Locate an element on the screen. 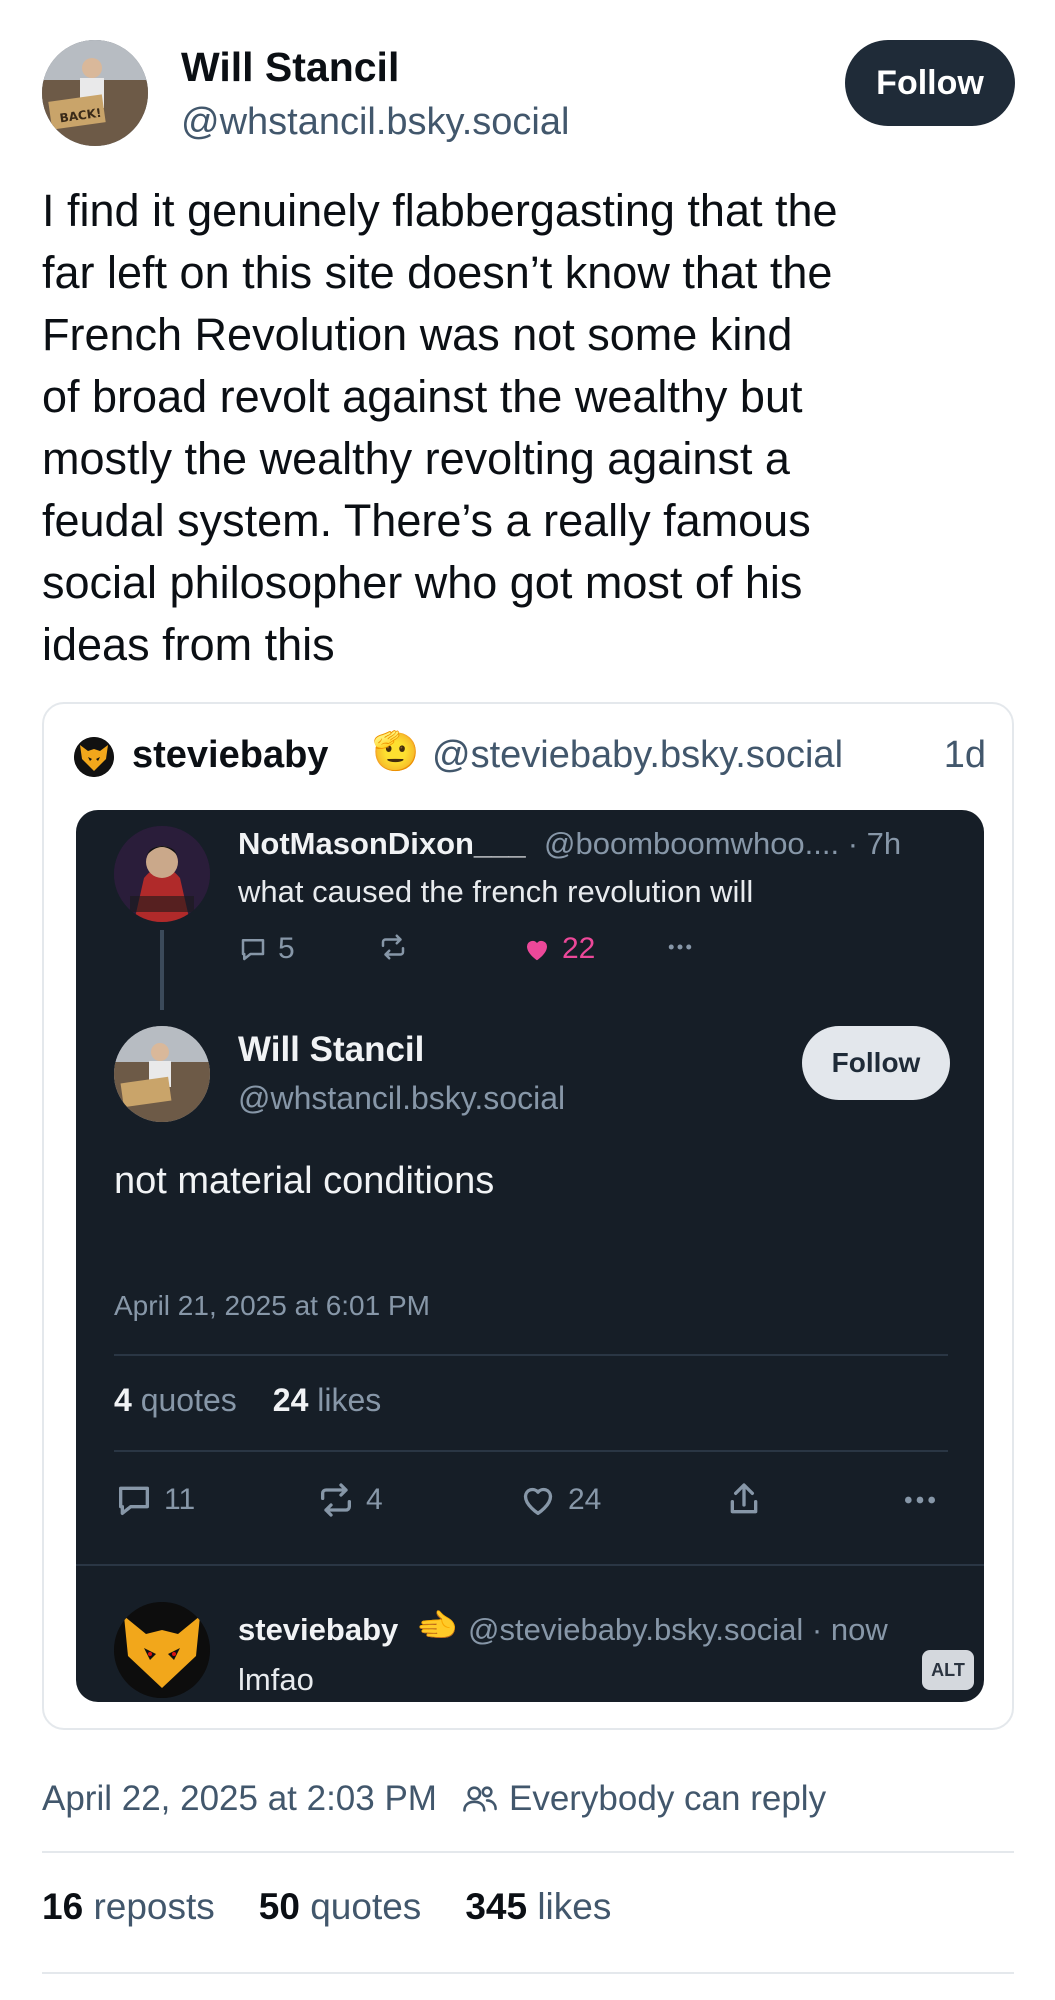  likes-stat: 345 likes is located at coordinates (538, 1906).